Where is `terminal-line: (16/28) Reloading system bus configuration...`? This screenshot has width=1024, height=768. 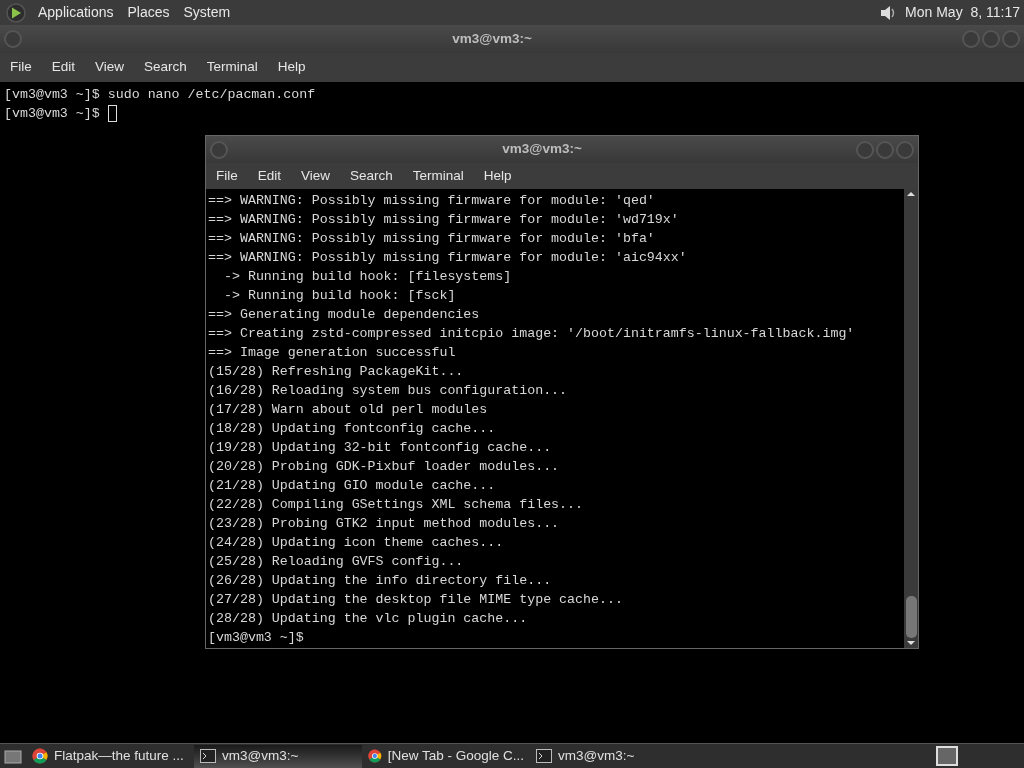 terminal-line: (16/28) Reloading system bus configuration... is located at coordinates (388, 391).